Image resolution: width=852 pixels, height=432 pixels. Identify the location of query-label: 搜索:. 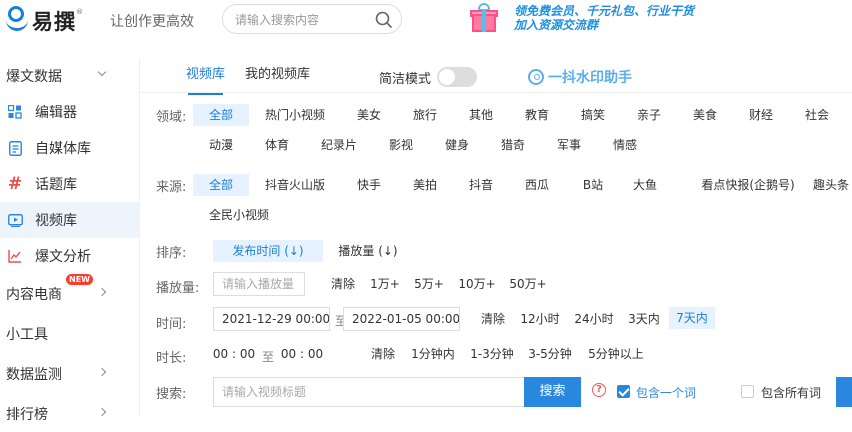
(171, 394).